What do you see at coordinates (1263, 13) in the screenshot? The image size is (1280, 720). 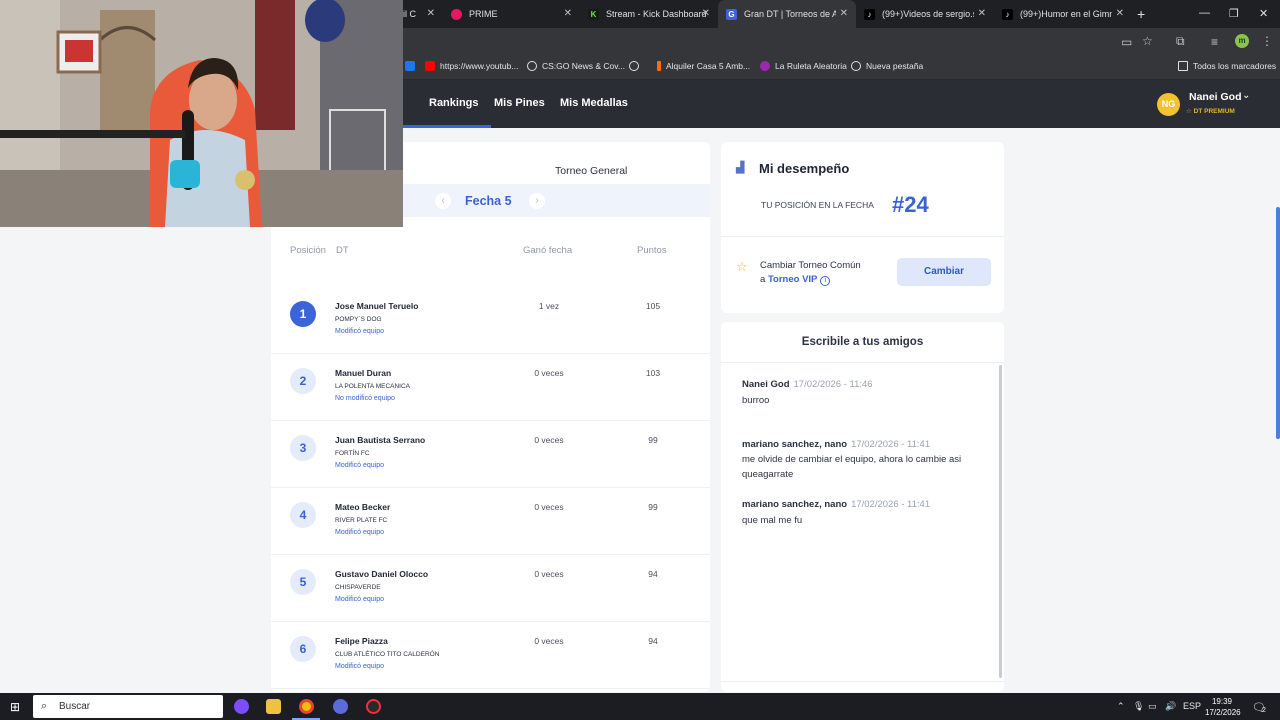 I see `close-window-icon: ✕` at bounding box center [1263, 13].